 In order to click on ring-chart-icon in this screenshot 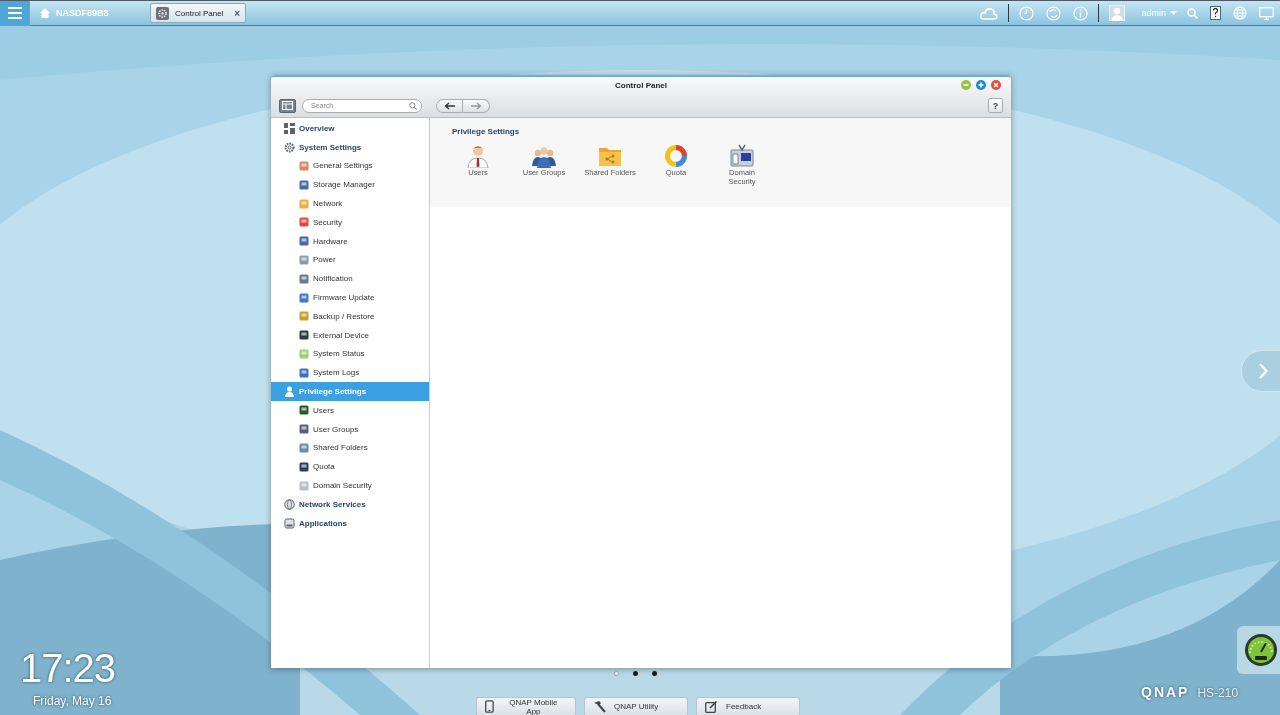, I will do `click(676, 156)`.